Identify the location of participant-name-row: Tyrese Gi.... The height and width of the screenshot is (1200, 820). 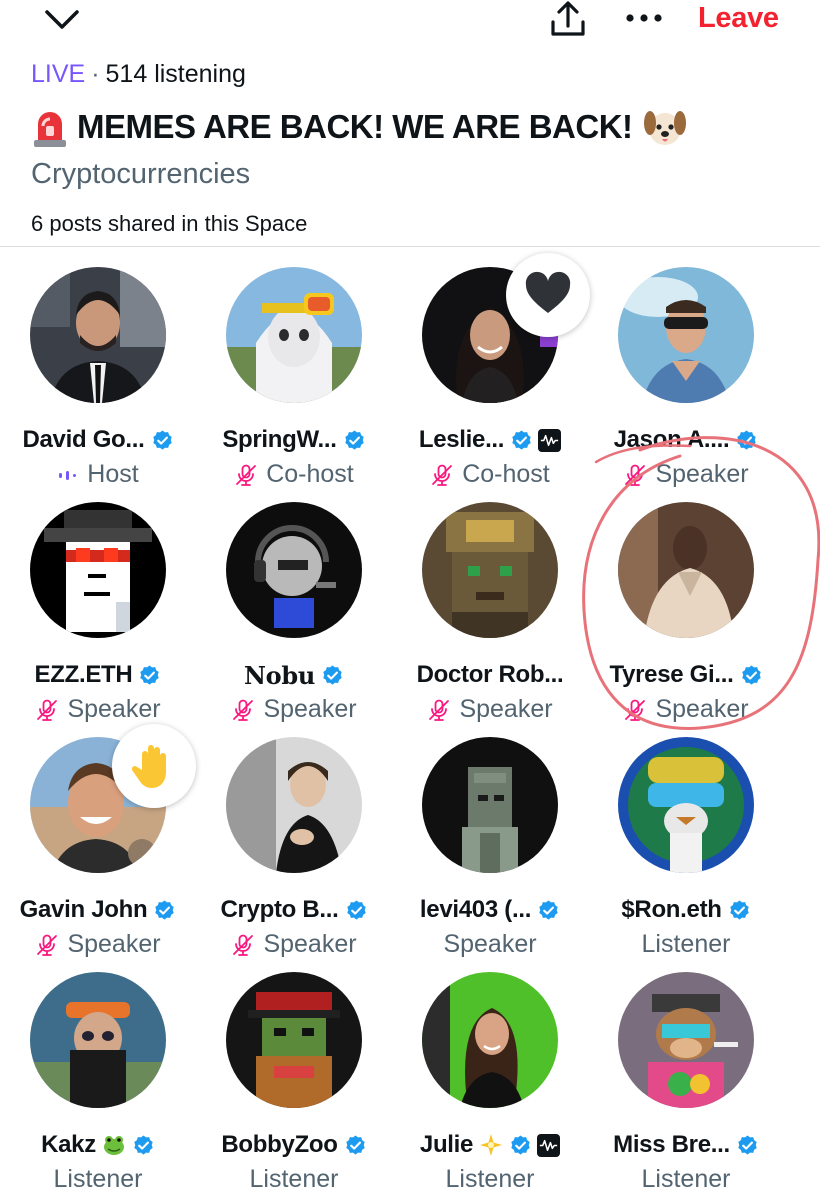
(686, 675).